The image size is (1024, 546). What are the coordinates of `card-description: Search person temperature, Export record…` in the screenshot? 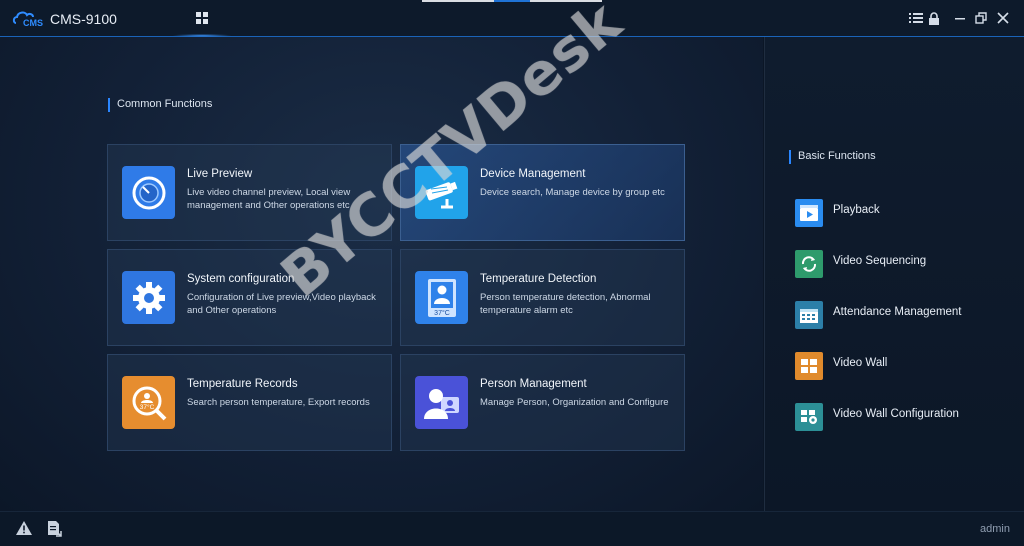 It's located at (278, 402).